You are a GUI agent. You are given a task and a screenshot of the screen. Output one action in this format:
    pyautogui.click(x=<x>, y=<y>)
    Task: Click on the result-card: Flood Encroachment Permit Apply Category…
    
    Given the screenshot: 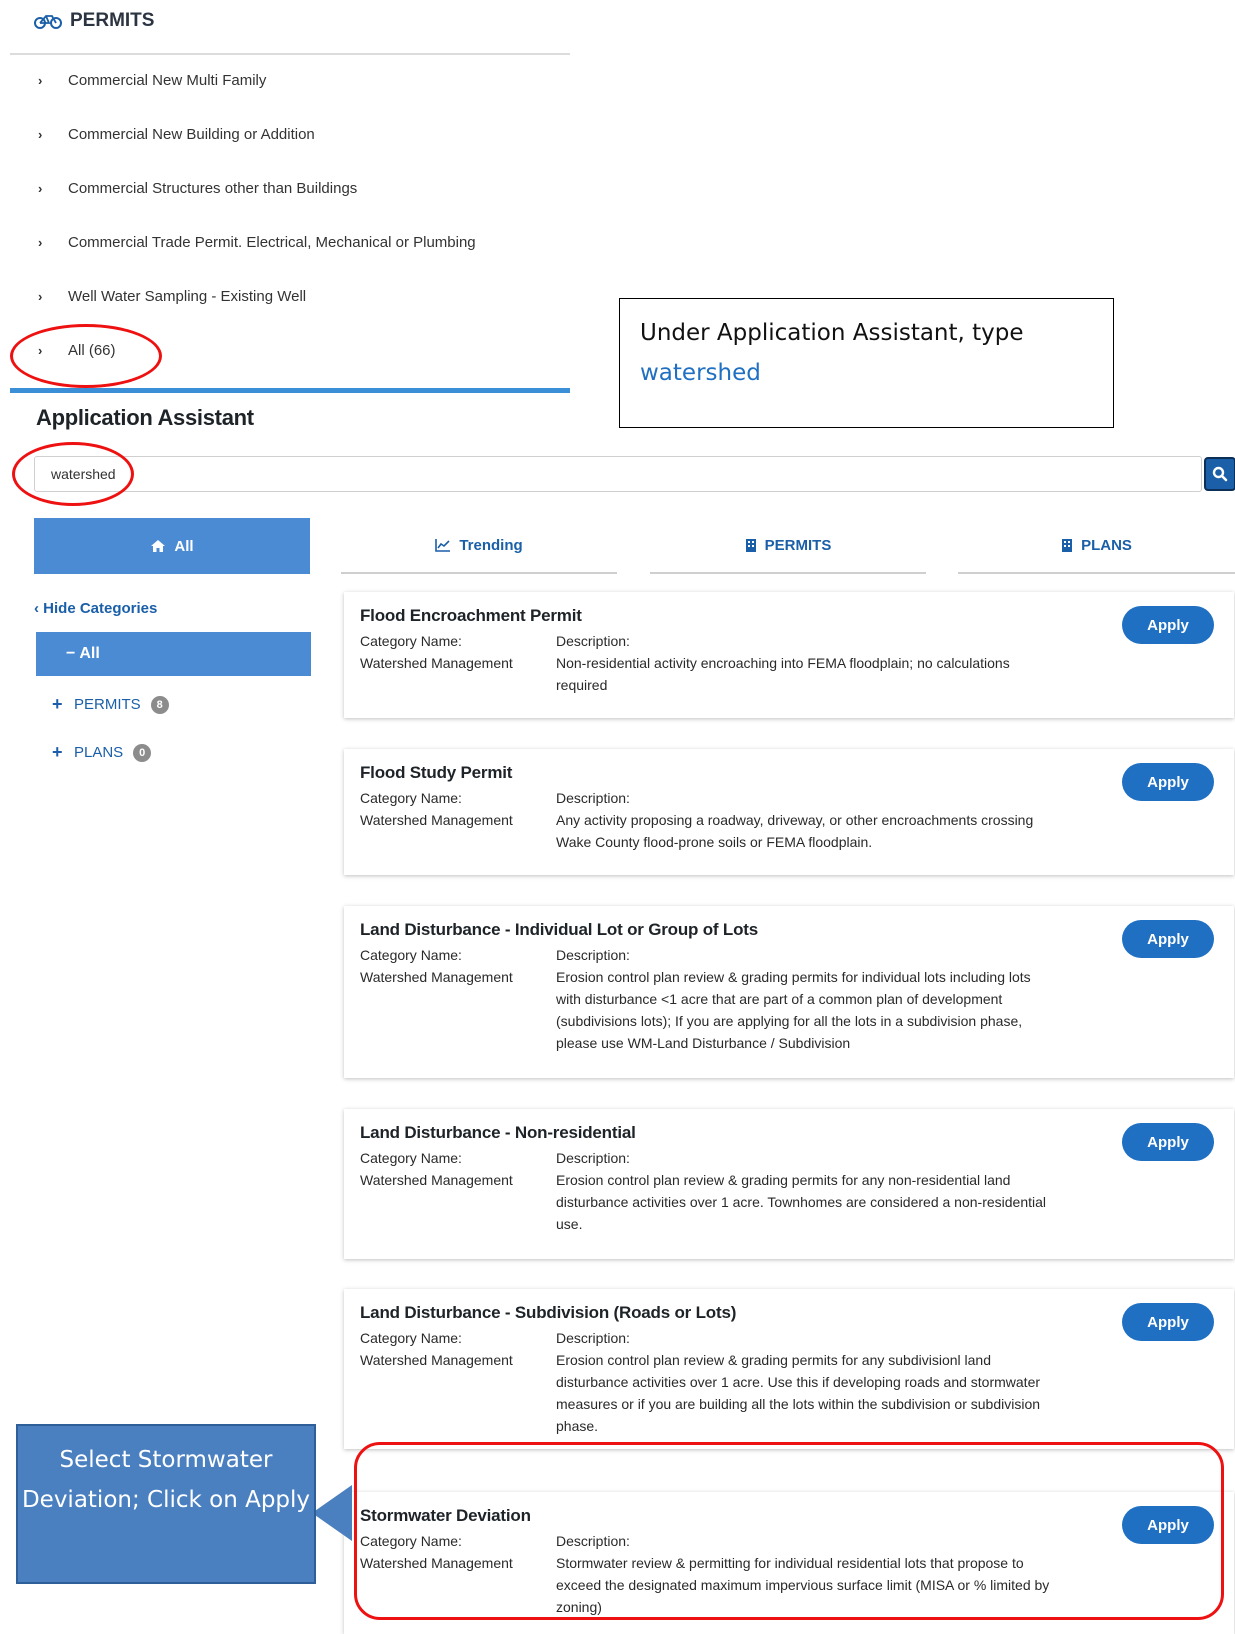 What is the action you would take?
    pyautogui.click(x=789, y=655)
    